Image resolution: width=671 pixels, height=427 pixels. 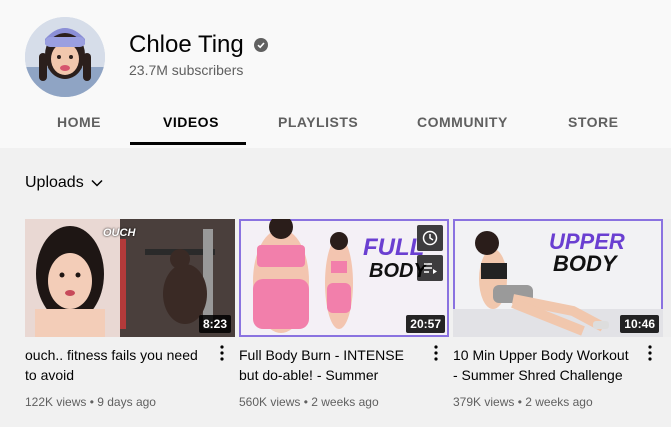 What do you see at coordinates (186, 70) in the screenshot?
I see `subscriber-count: 23.7M subscribers` at bounding box center [186, 70].